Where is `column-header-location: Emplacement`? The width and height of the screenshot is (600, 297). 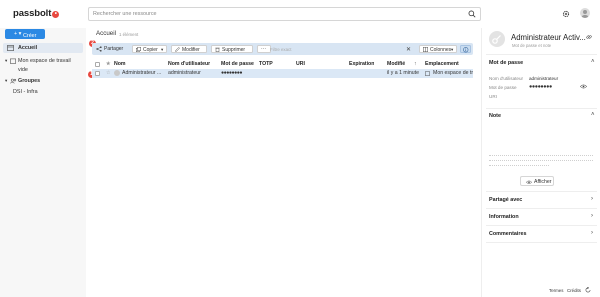 column-header-location: Emplacement is located at coordinates (442, 64).